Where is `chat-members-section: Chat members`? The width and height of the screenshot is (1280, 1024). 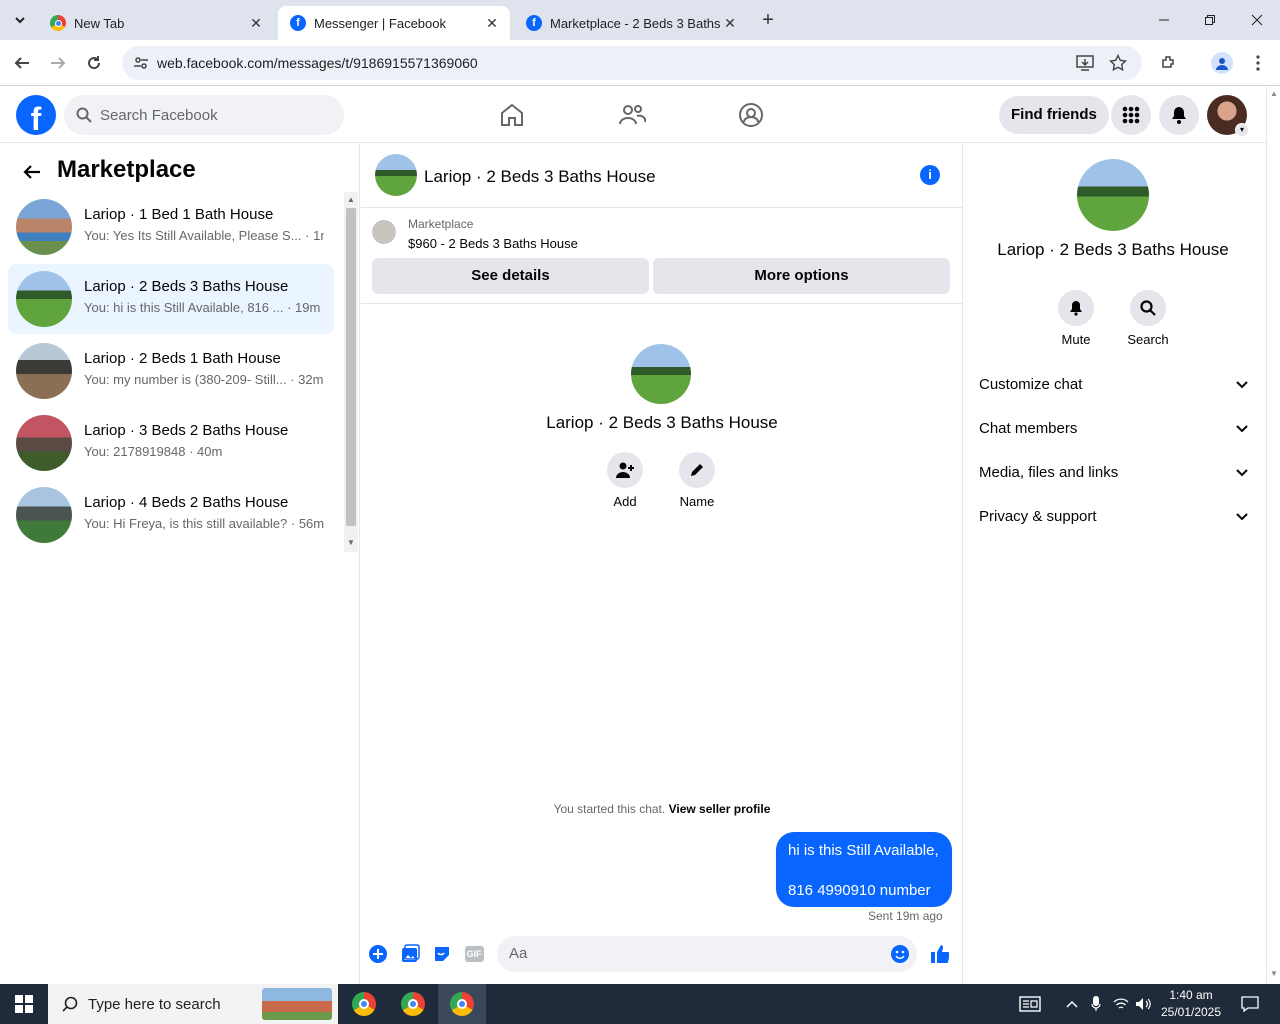 chat-members-section: Chat members is located at coordinates (1114, 432).